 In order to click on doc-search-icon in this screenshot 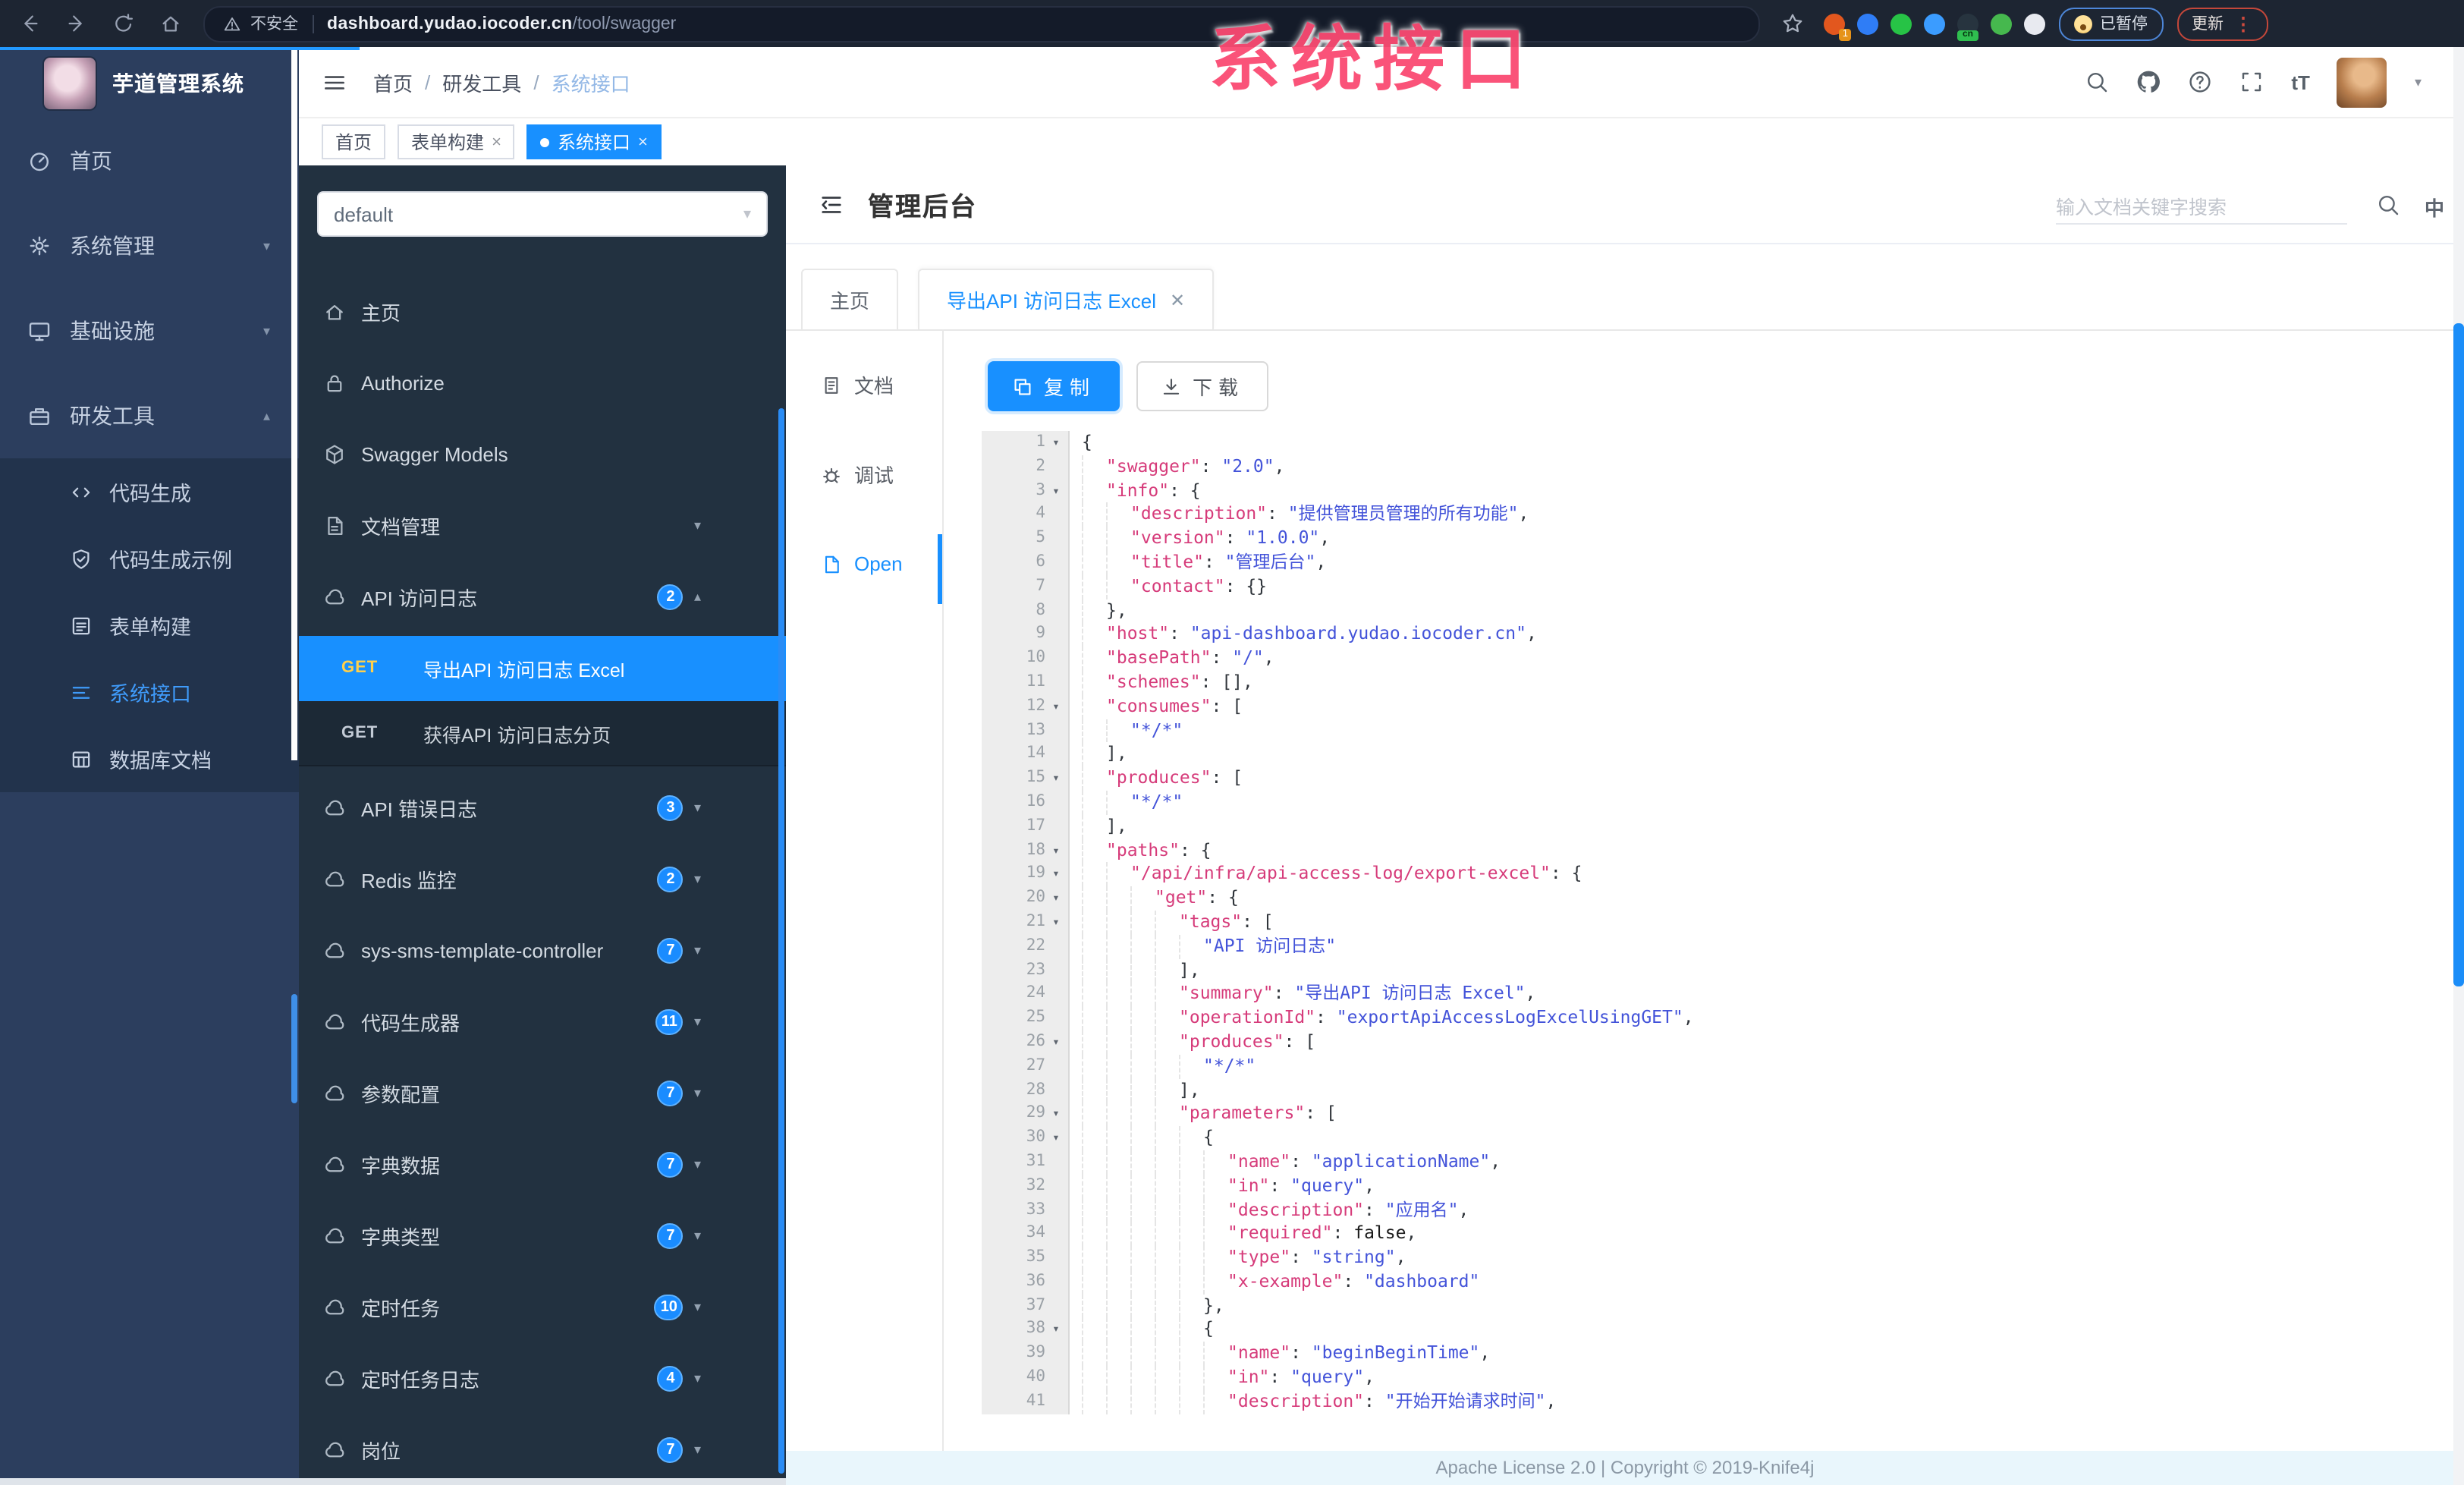, I will do `click(2388, 205)`.